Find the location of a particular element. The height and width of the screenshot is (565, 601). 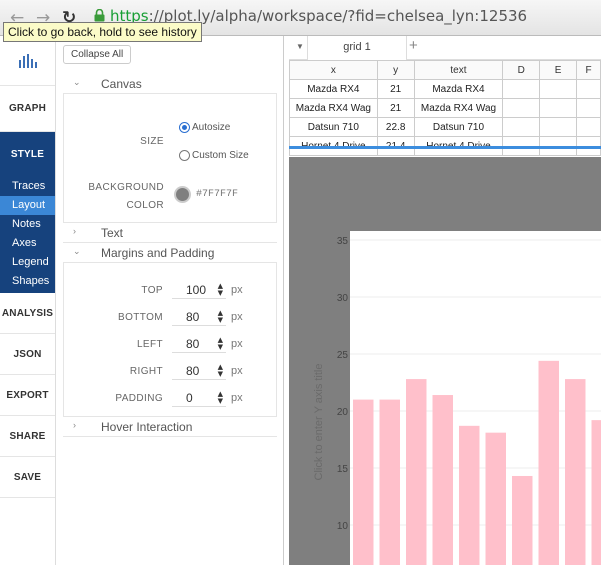

section-canvas-header: ⌄ Canvas is located at coordinates (170, 84).